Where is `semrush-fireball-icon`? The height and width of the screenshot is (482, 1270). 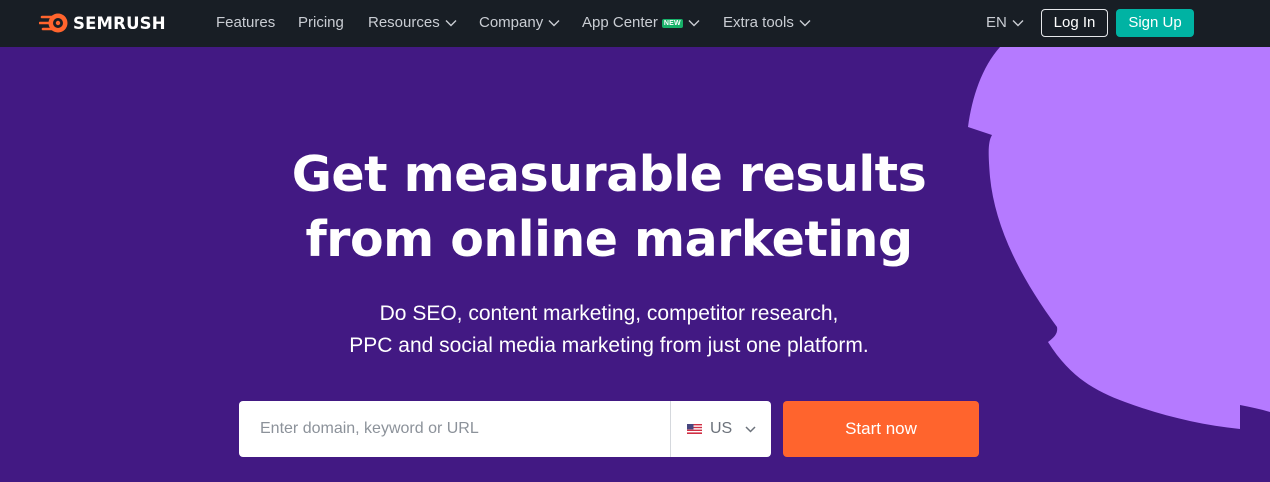 semrush-fireball-icon is located at coordinates (53, 23).